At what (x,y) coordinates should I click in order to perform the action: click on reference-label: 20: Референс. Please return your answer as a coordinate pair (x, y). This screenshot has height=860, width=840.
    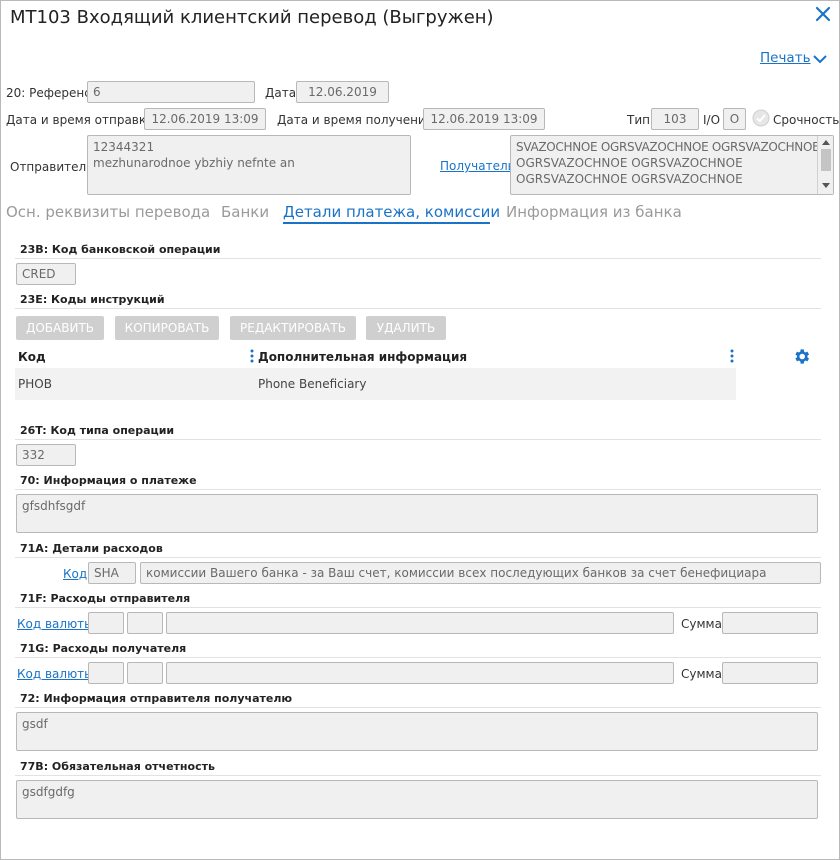
    Looking at the image, I should click on (48, 93).